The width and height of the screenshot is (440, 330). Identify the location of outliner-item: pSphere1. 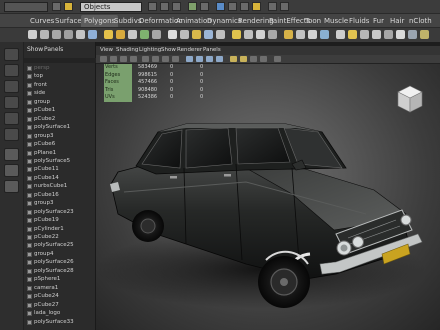
(60, 279).